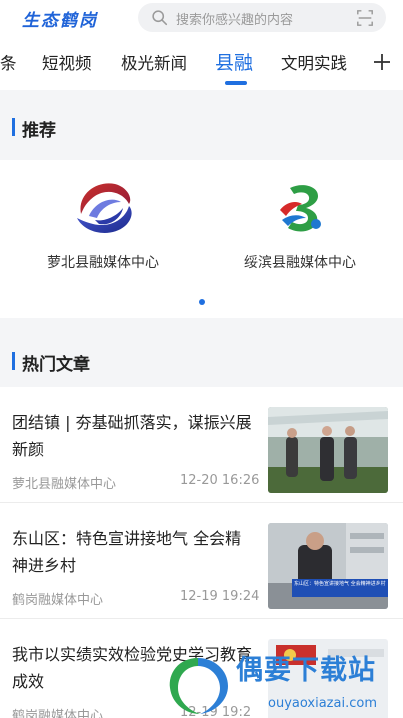  What do you see at coordinates (220, 596) in the screenshot?
I see `article-time: 12-19 19:24` at bounding box center [220, 596].